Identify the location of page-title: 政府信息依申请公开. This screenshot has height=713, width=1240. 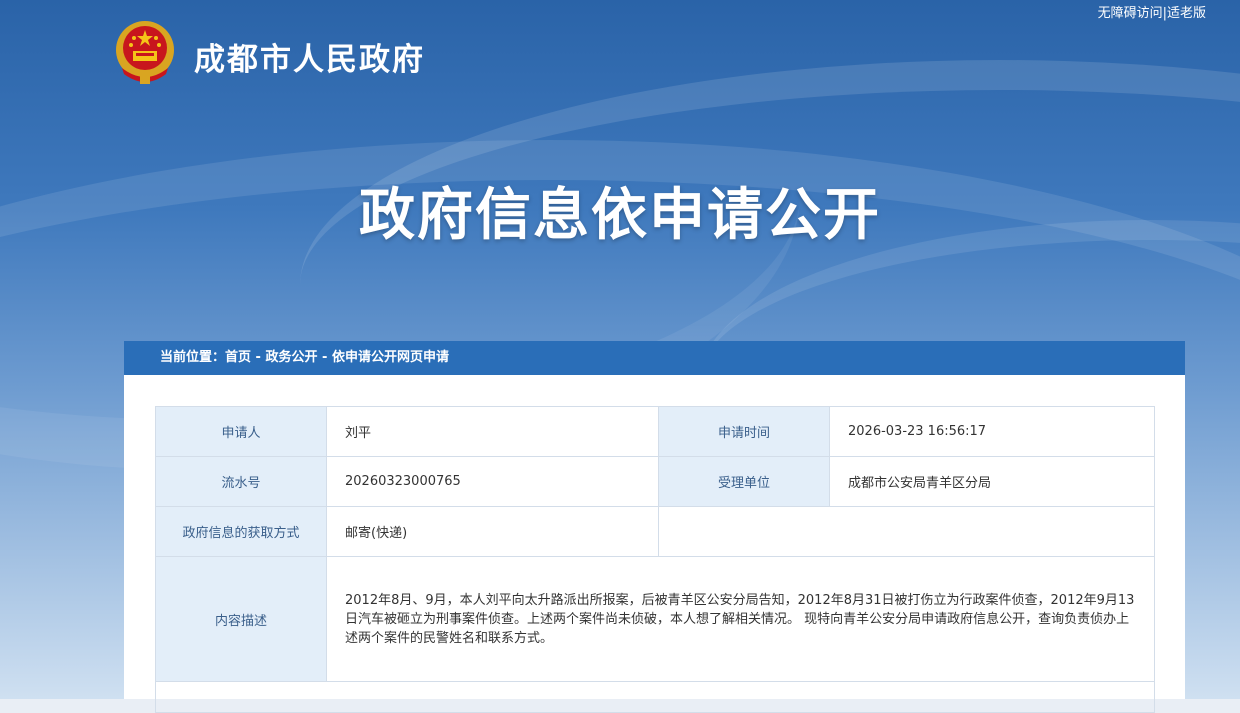
(620, 215).